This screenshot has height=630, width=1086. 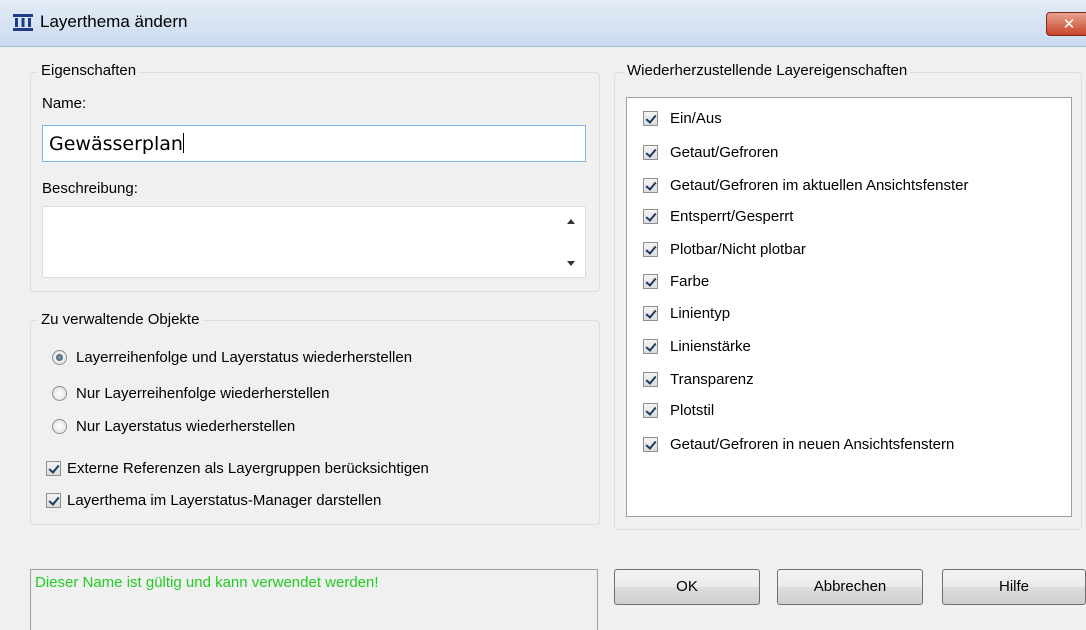 I want to click on list-item-label: Farbe, so click(x=690, y=281).